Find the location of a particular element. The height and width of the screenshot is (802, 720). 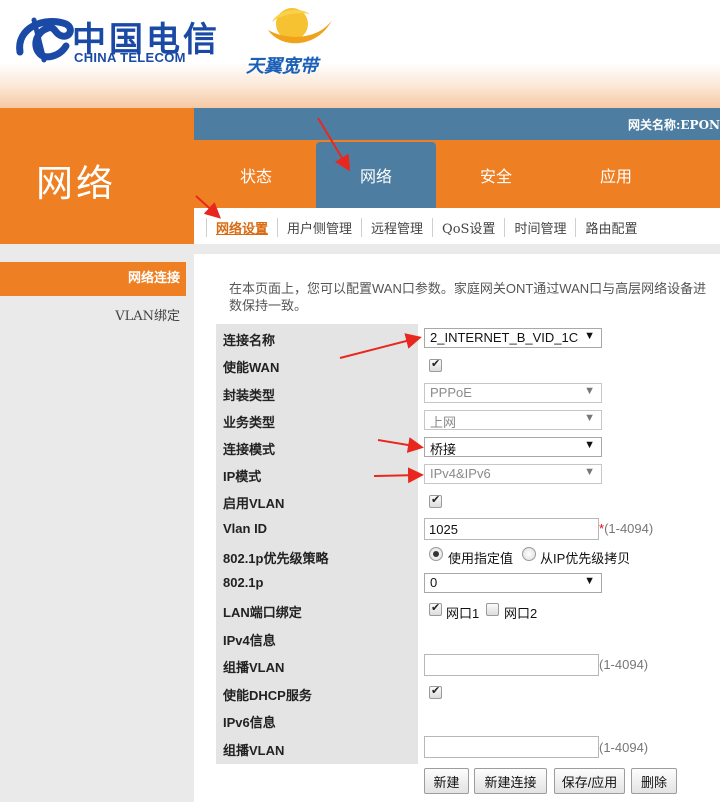

label-enable-dhcp: 使能DHCP服务 is located at coordinates (267, 695).